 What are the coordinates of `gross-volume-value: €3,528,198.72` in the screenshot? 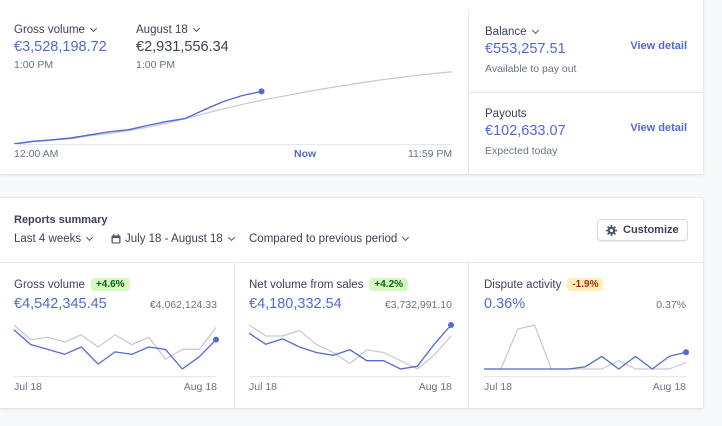 It's located at (60, 47).